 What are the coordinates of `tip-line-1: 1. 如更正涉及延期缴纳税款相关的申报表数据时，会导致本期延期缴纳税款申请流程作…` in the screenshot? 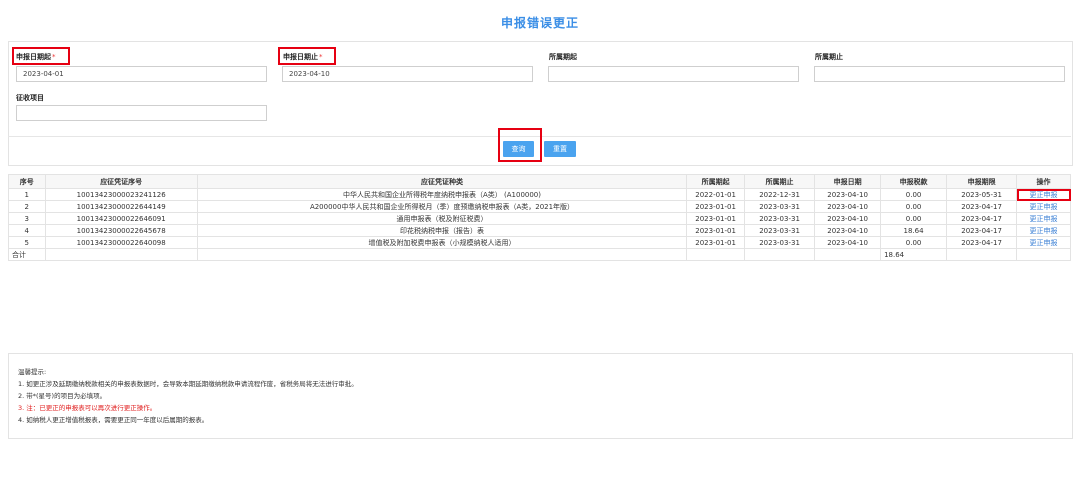 It's located at (188, 384).